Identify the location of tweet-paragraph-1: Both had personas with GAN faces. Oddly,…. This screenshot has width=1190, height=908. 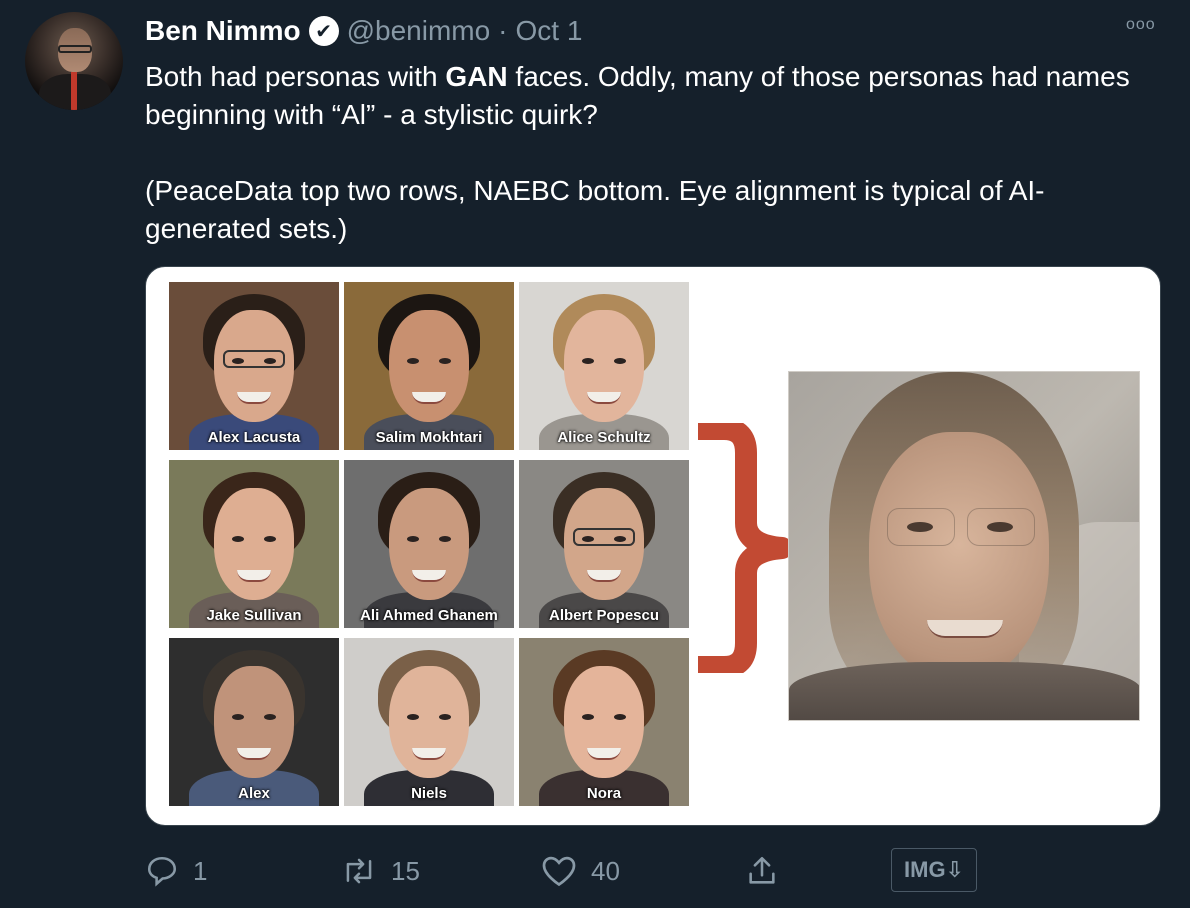
(650, 96).